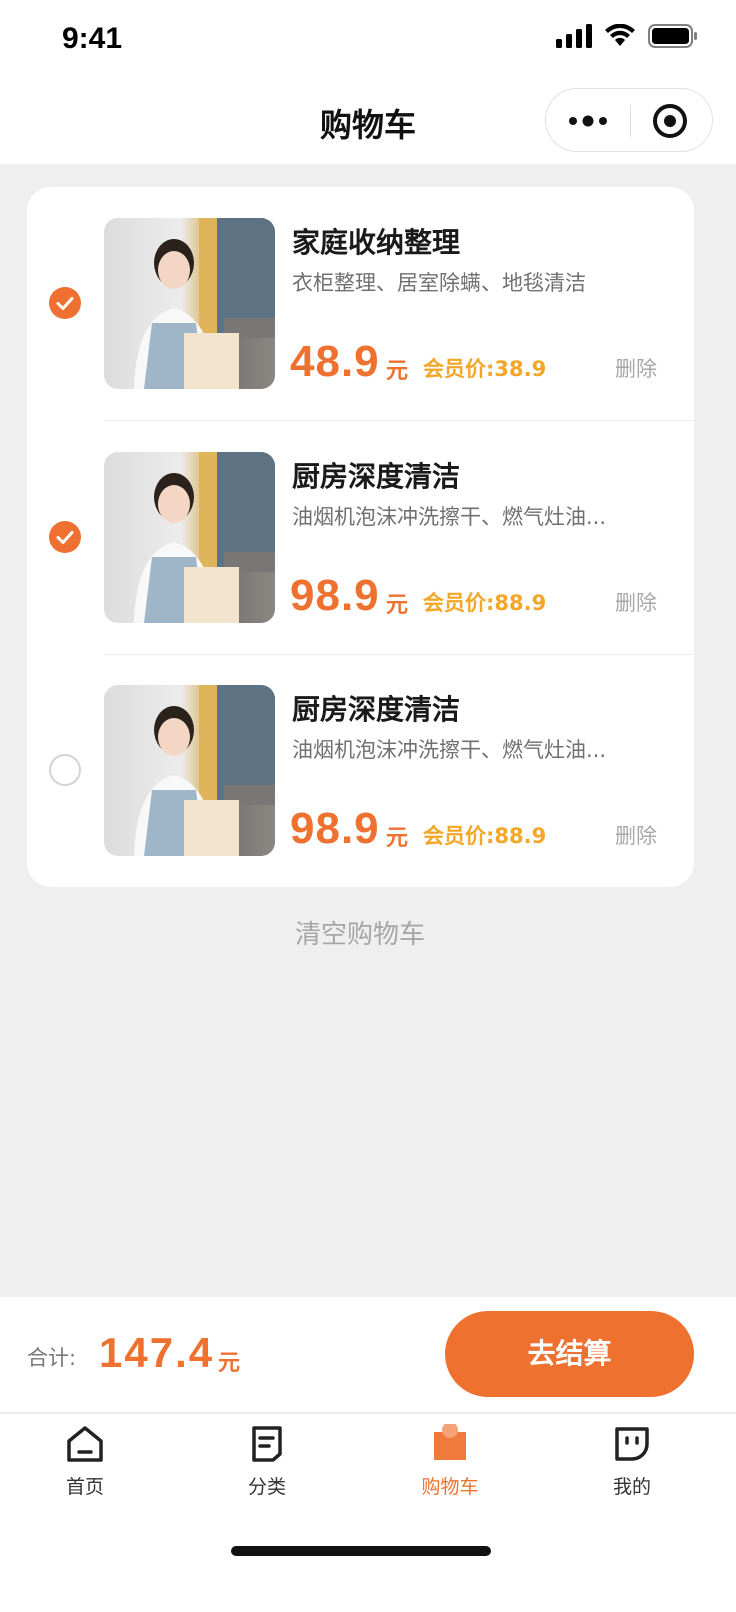 This screenshot has width=736, height=1612. I want to click on tab-category: 分类, so click(267, 1467).